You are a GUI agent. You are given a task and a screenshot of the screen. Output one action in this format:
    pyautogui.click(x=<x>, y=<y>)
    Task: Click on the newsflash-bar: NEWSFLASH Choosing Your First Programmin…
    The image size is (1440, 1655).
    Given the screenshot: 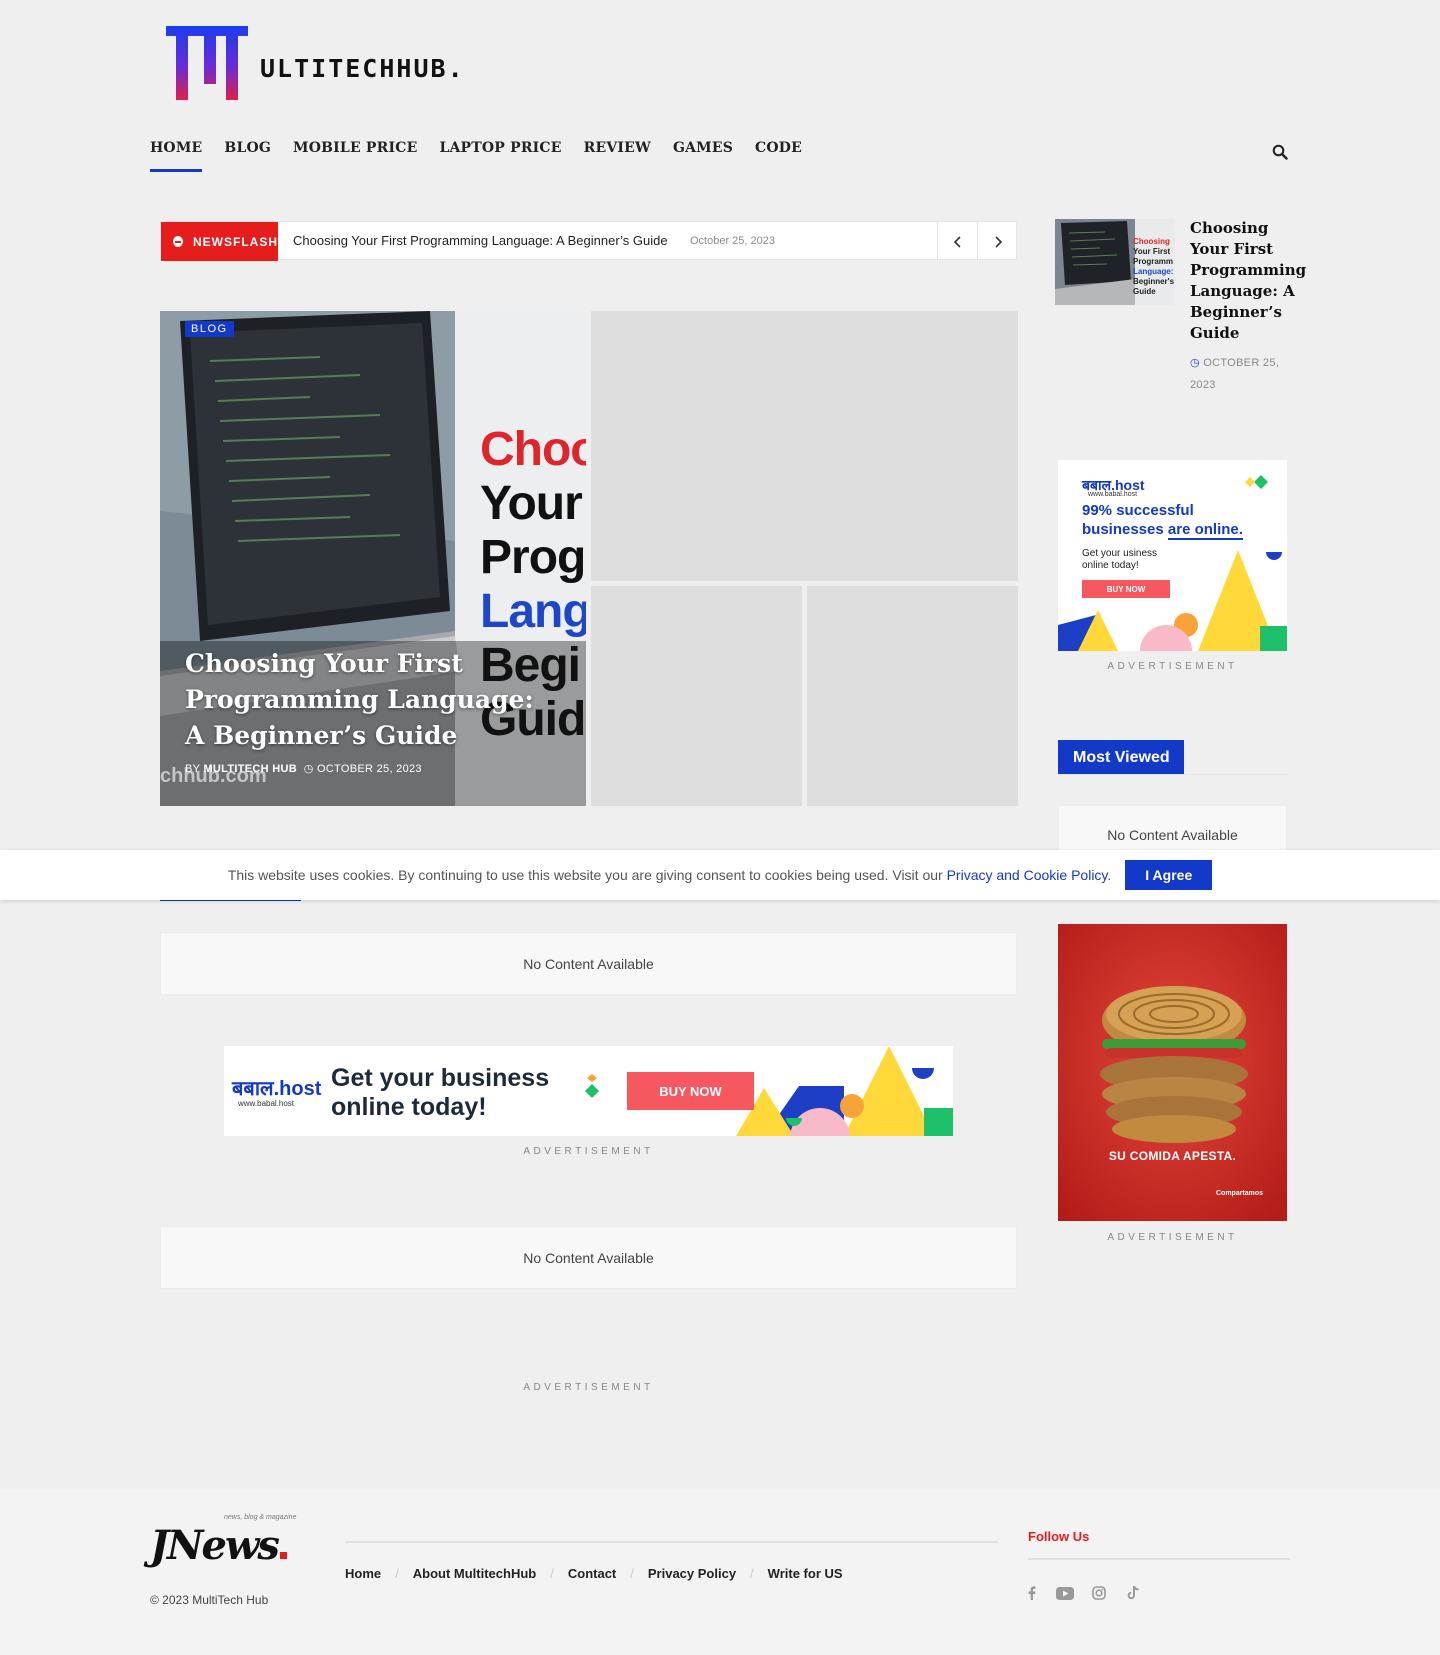 What is the action you would take?
    pyautogui.click(x=588, y=241)
    